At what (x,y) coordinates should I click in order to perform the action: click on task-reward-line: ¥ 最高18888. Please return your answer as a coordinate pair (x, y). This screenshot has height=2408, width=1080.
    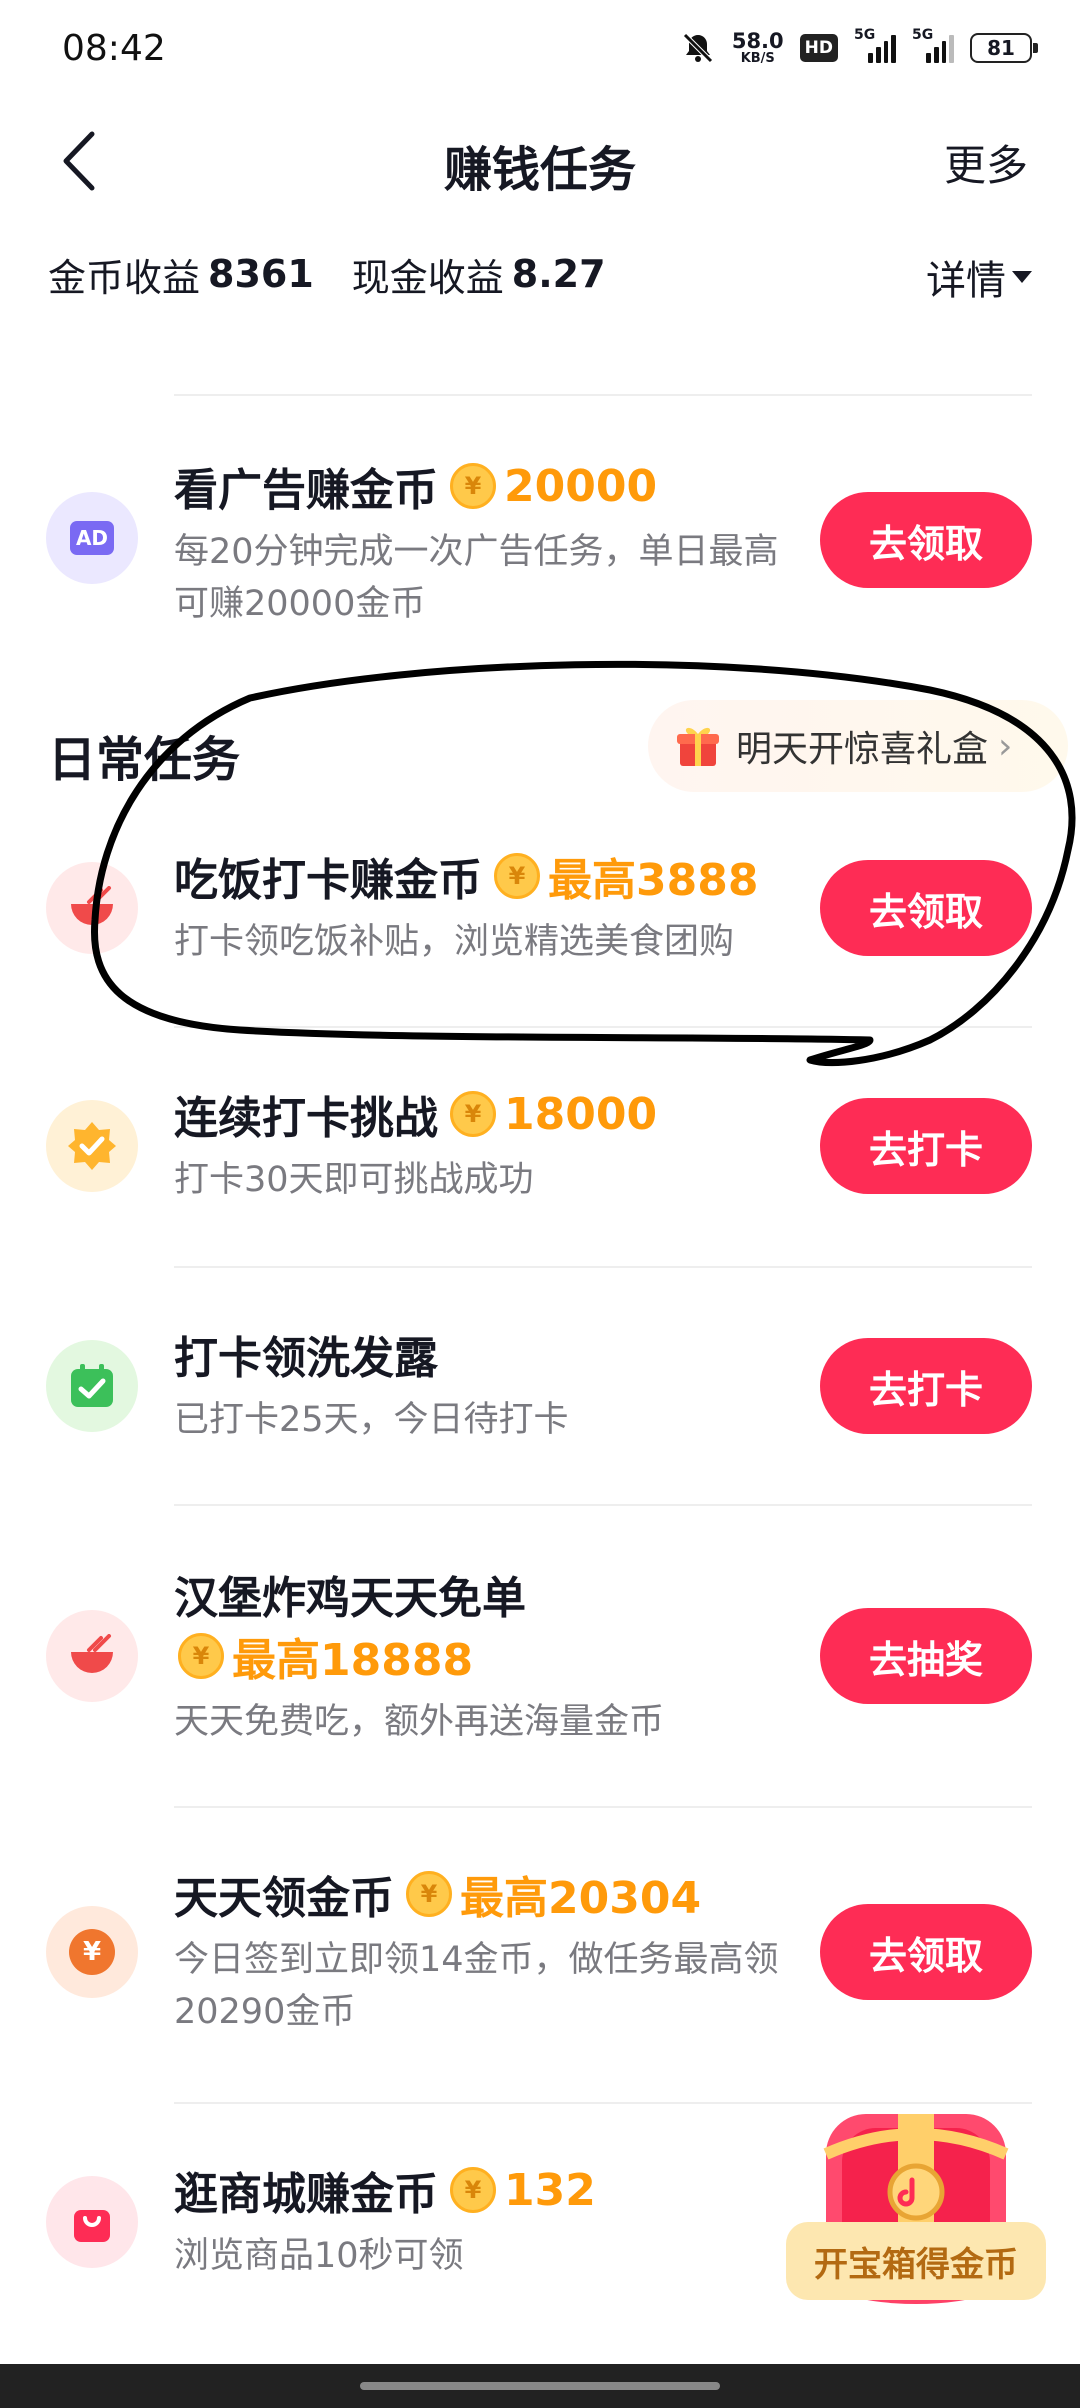
    Looking at the image, I should click on (319, 1656).